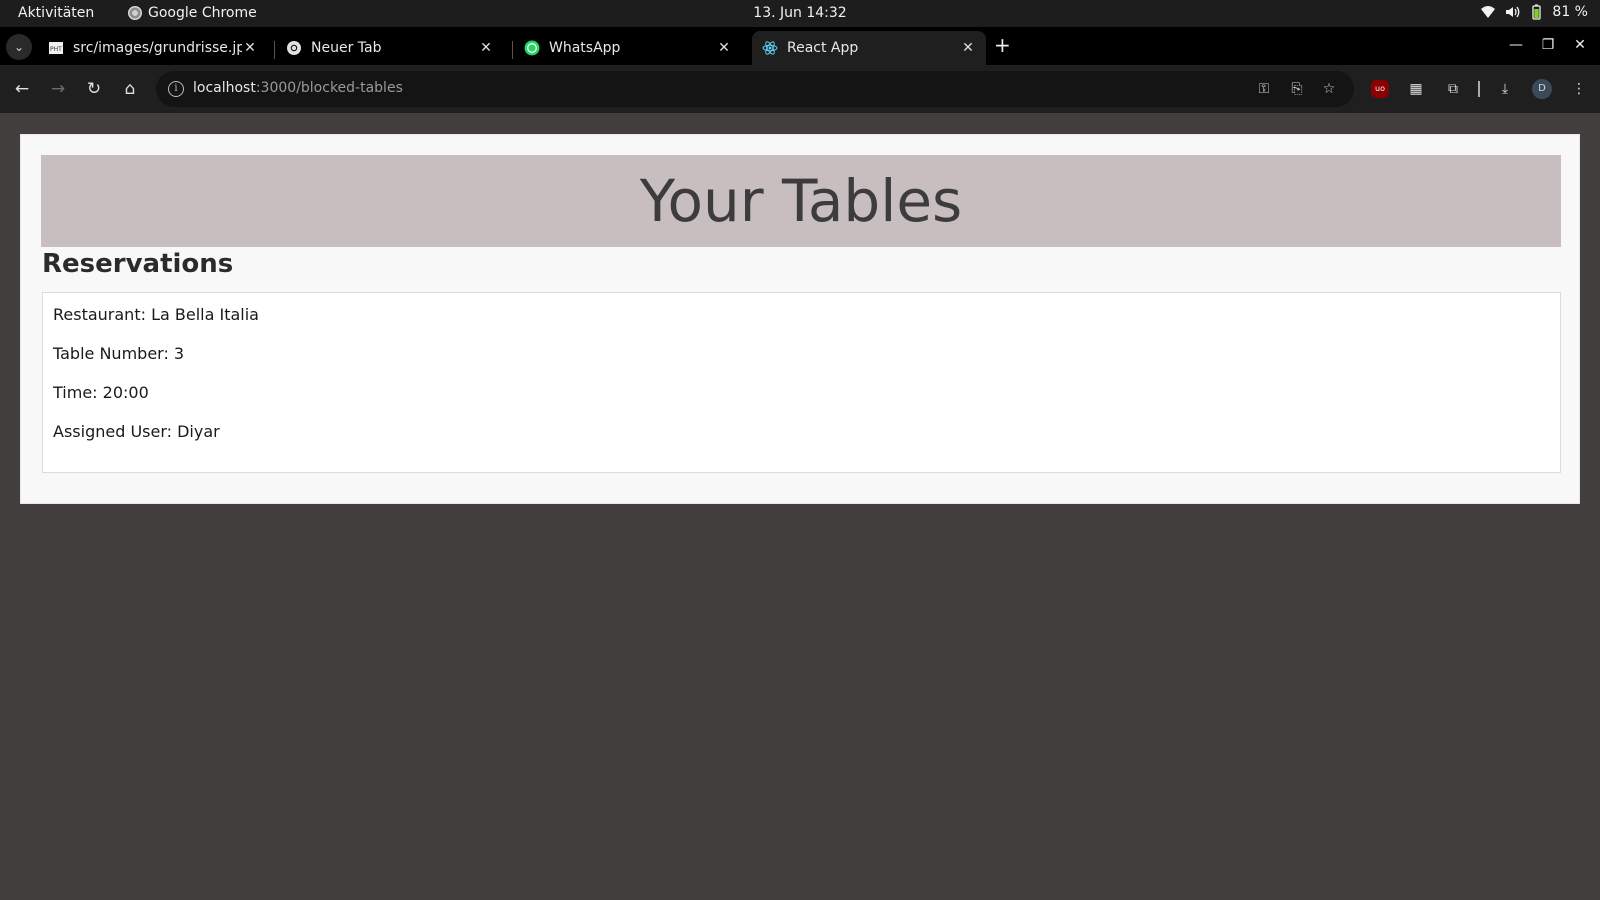  I want to click on chrome-app-icon, so click(135, 13).